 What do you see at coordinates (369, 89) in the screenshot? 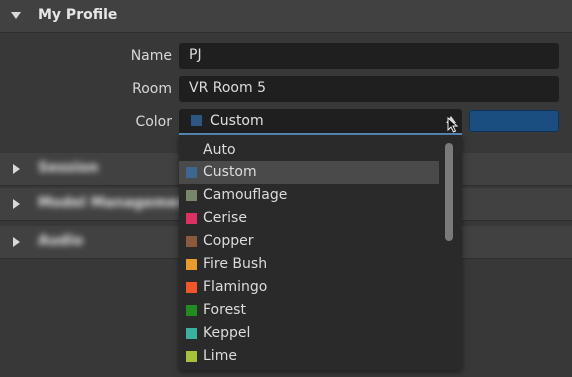
I see `room-input: VR Room 5` at bounding box center [369, 89].